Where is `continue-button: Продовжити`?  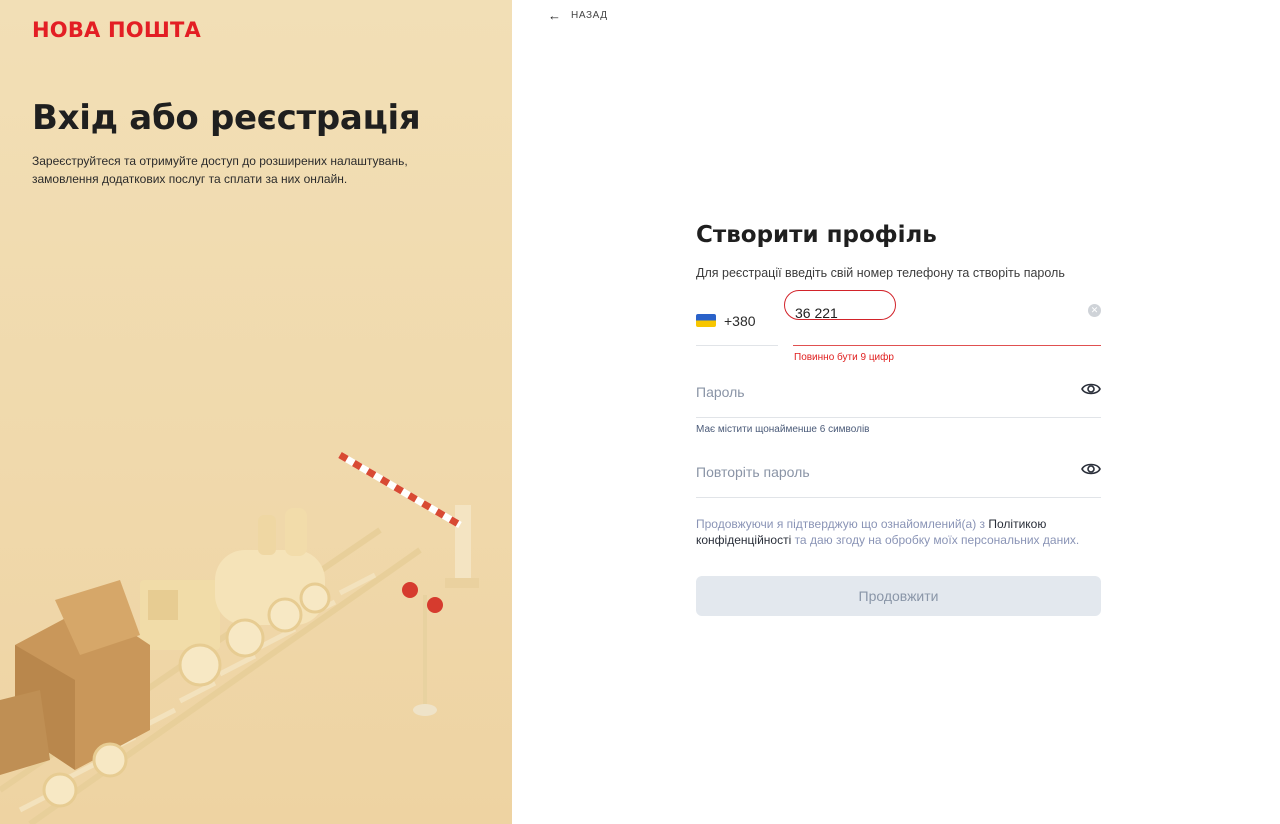 continue-button: Продовжити is located at coordinates (898, 596).